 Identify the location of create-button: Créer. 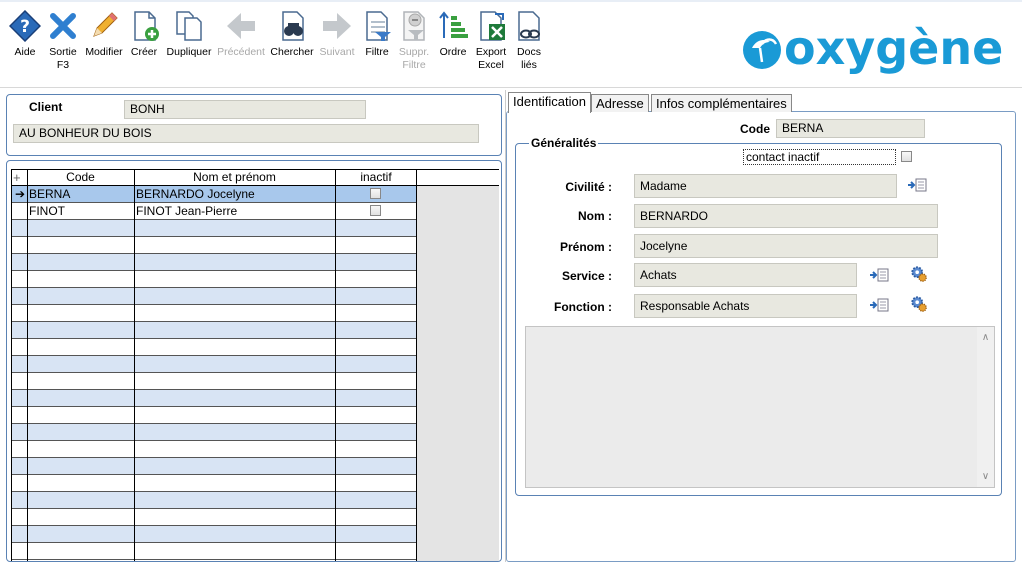
(144, 34).